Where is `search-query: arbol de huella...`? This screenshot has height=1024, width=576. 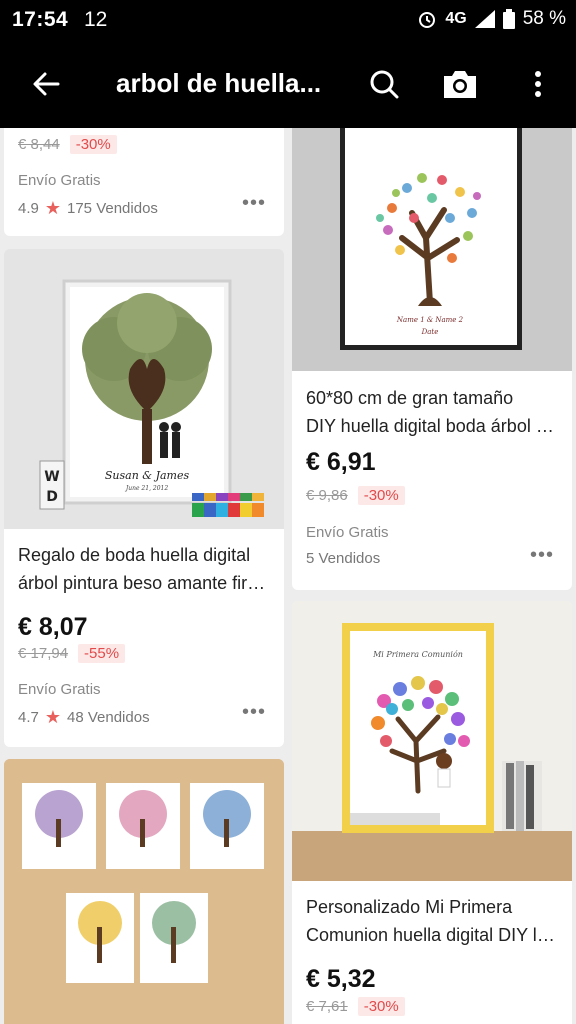 search-query: arbol de huella... is located at coordinates (231, 83).